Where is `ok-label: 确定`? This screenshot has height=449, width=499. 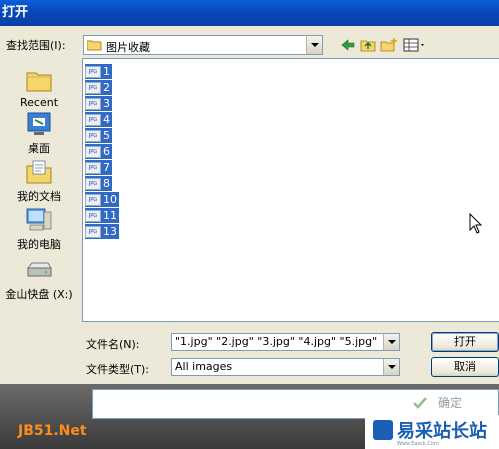 ok-label: 确定 is located at coordinates (450, 403).